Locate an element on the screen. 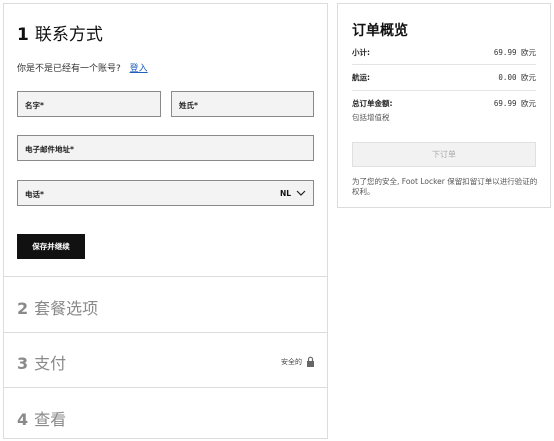 This screenshot has width=554, height=441. shipping-value: 0.00 欧元 is located at coordinates (517, 77).